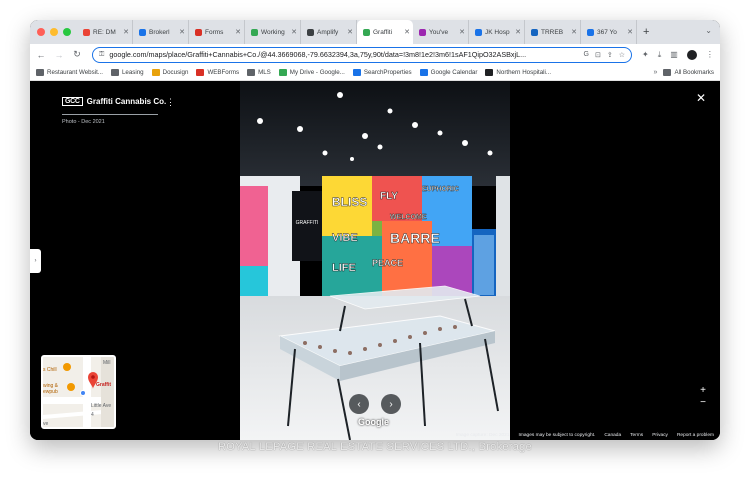  Describe the element at coordinates (387, 263) in the screenshot. I see `graffiti-word-7: PEACE` at that location.